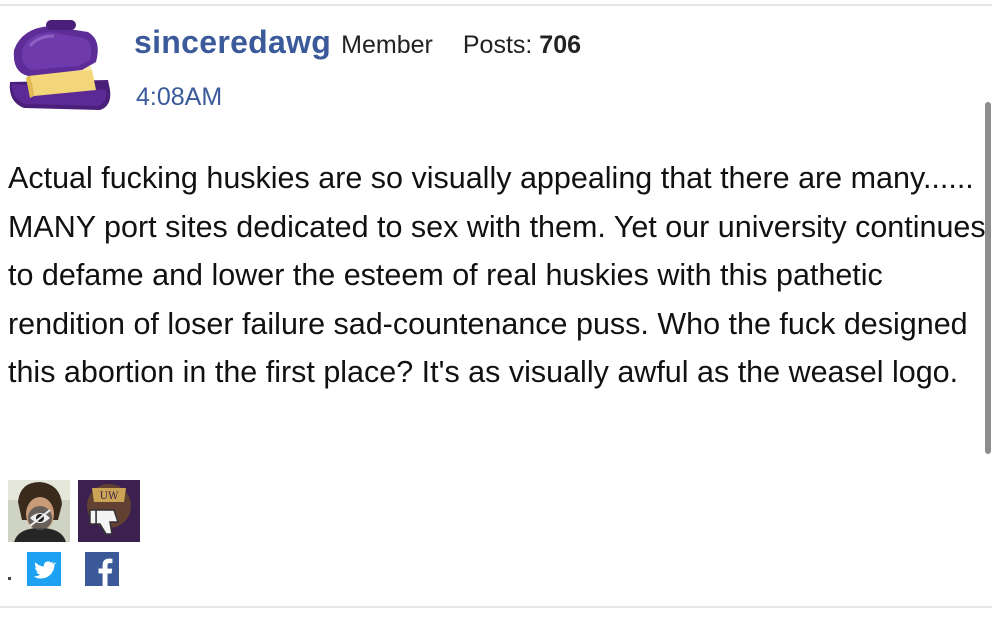 The image size is (1000, 620). Describe the element at coordinates (60, 65) in the screenshot. I see `butter-dish-icon` at that location.